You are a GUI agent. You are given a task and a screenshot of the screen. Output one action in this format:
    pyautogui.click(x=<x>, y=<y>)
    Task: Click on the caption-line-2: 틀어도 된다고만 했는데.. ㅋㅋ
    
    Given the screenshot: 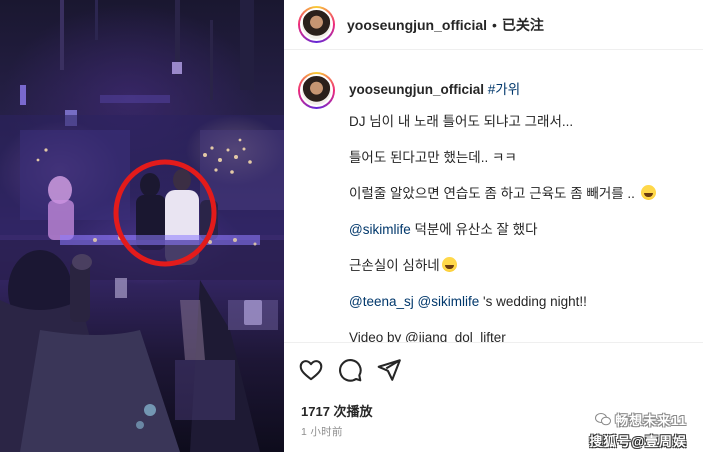 What is the action you would take?
    pyautogui.click(x=433, y=157)
    